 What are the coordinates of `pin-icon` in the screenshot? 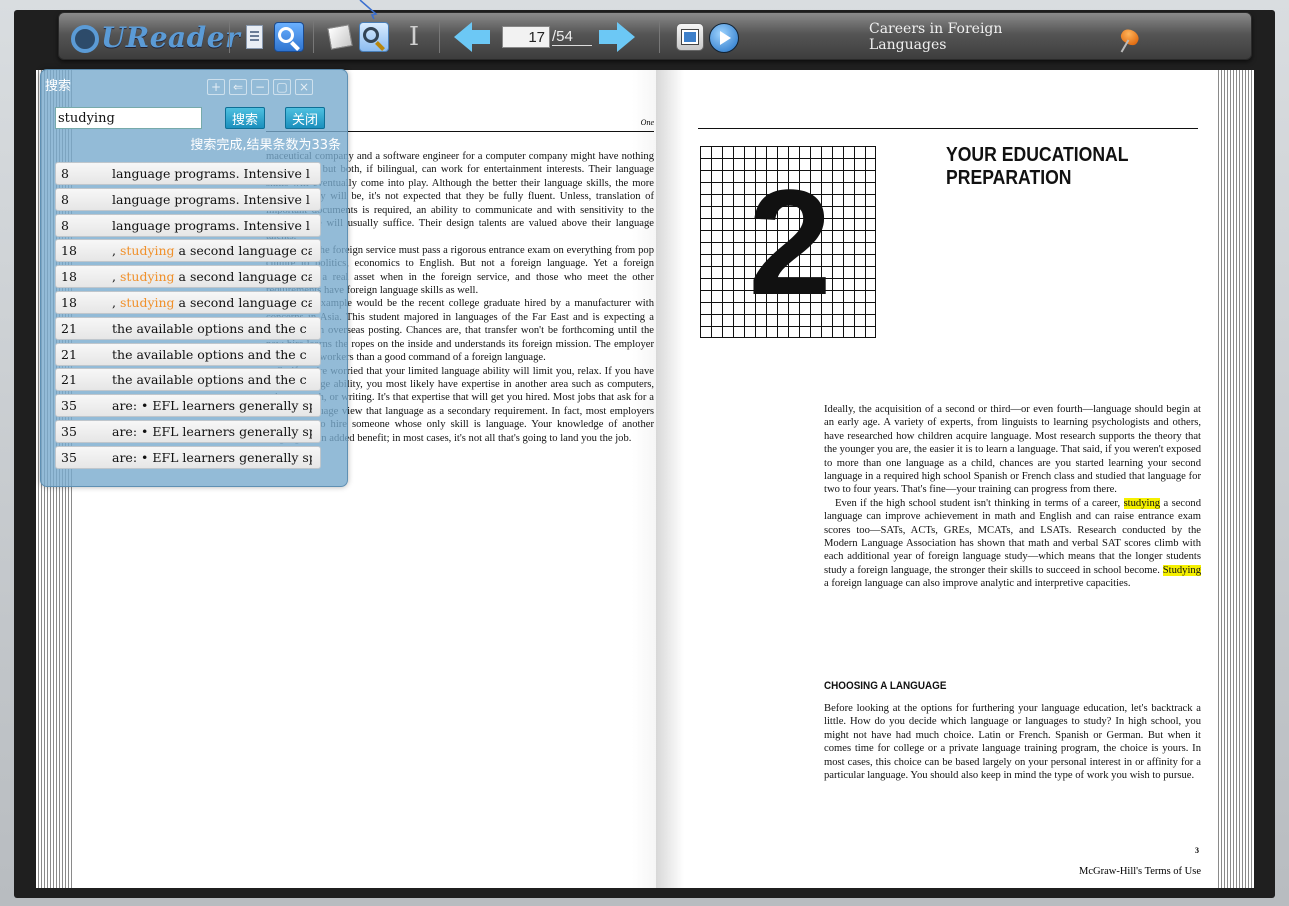 It's located at (1130, 37).